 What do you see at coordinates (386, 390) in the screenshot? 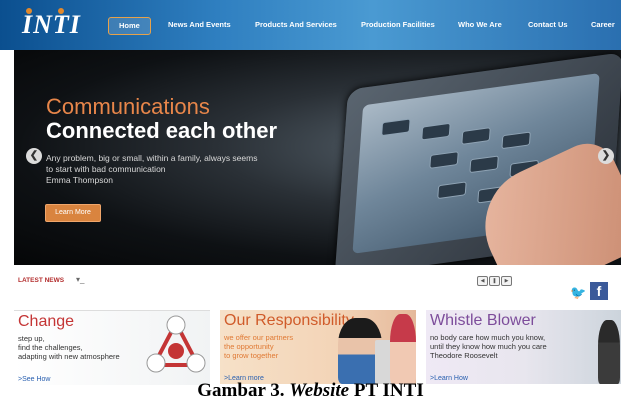
I see `caption-suffix: PT INTI` at bounding box center [386, 390].